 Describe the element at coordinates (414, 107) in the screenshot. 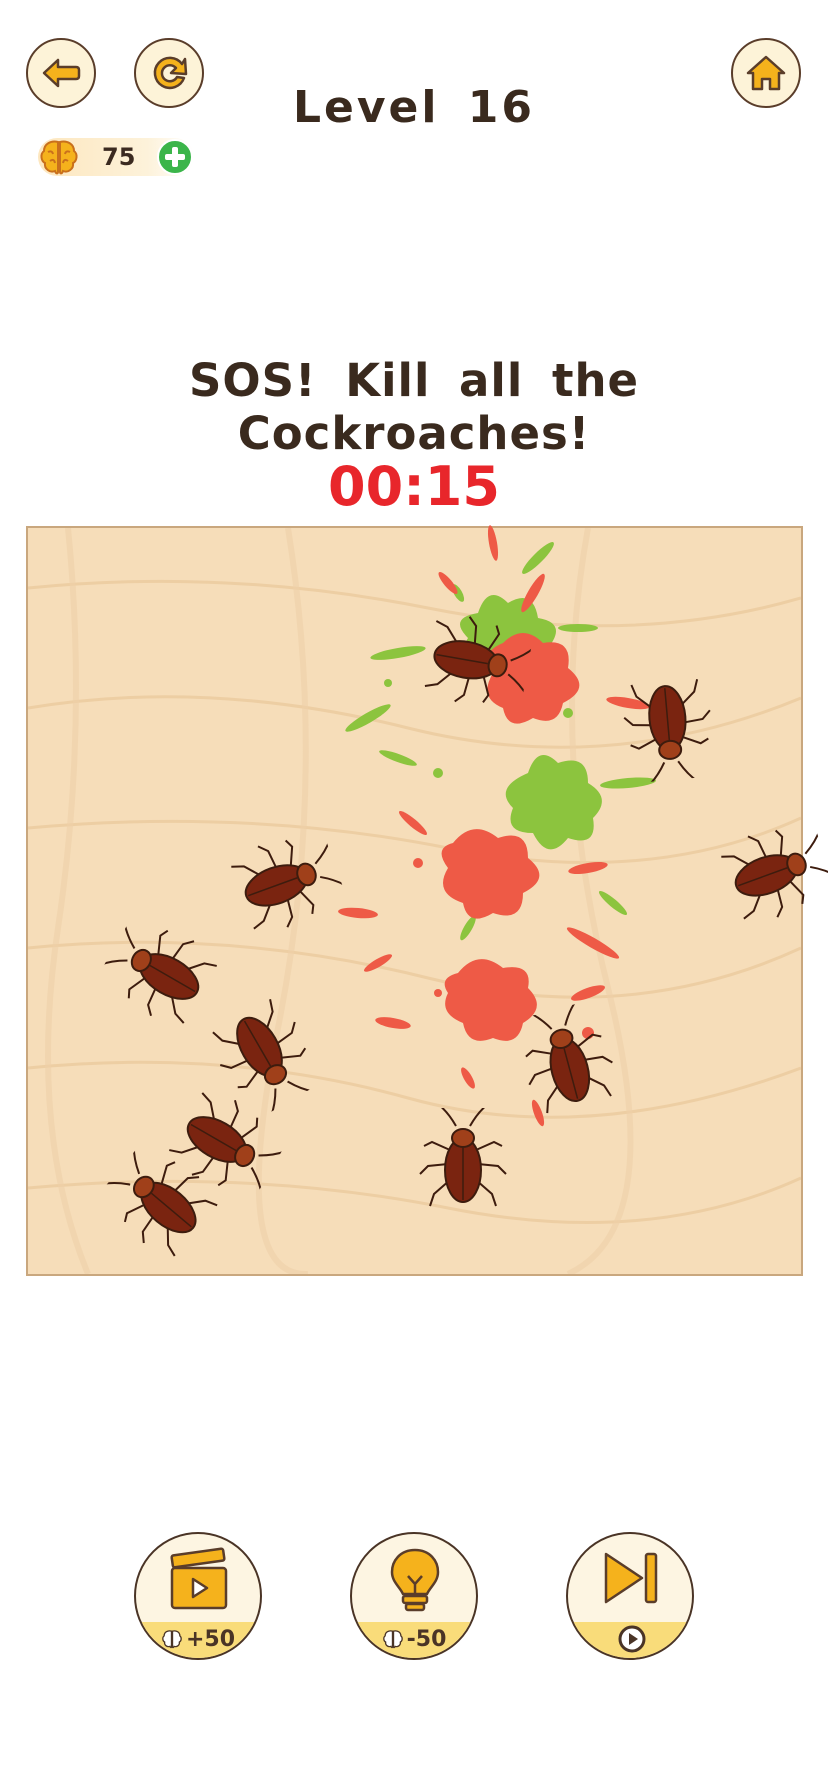

I see `level-title: Level 16` at that location.